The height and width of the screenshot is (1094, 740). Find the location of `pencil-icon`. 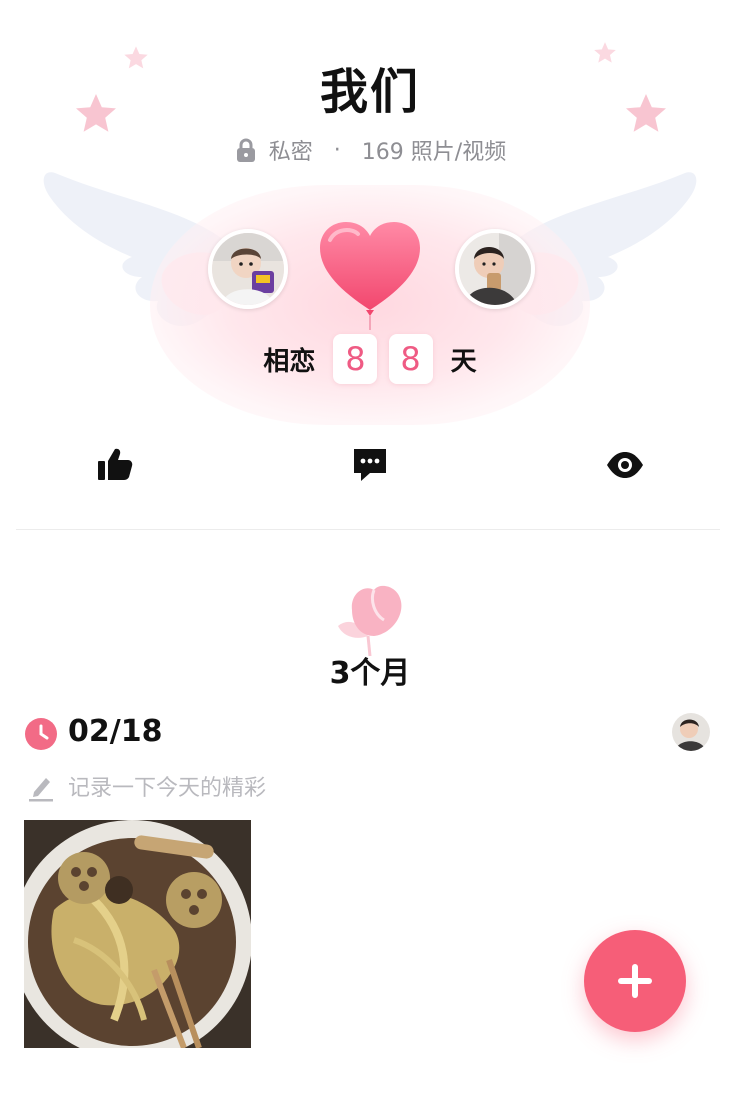

pencil-icon is located at coordinates (41, 787).